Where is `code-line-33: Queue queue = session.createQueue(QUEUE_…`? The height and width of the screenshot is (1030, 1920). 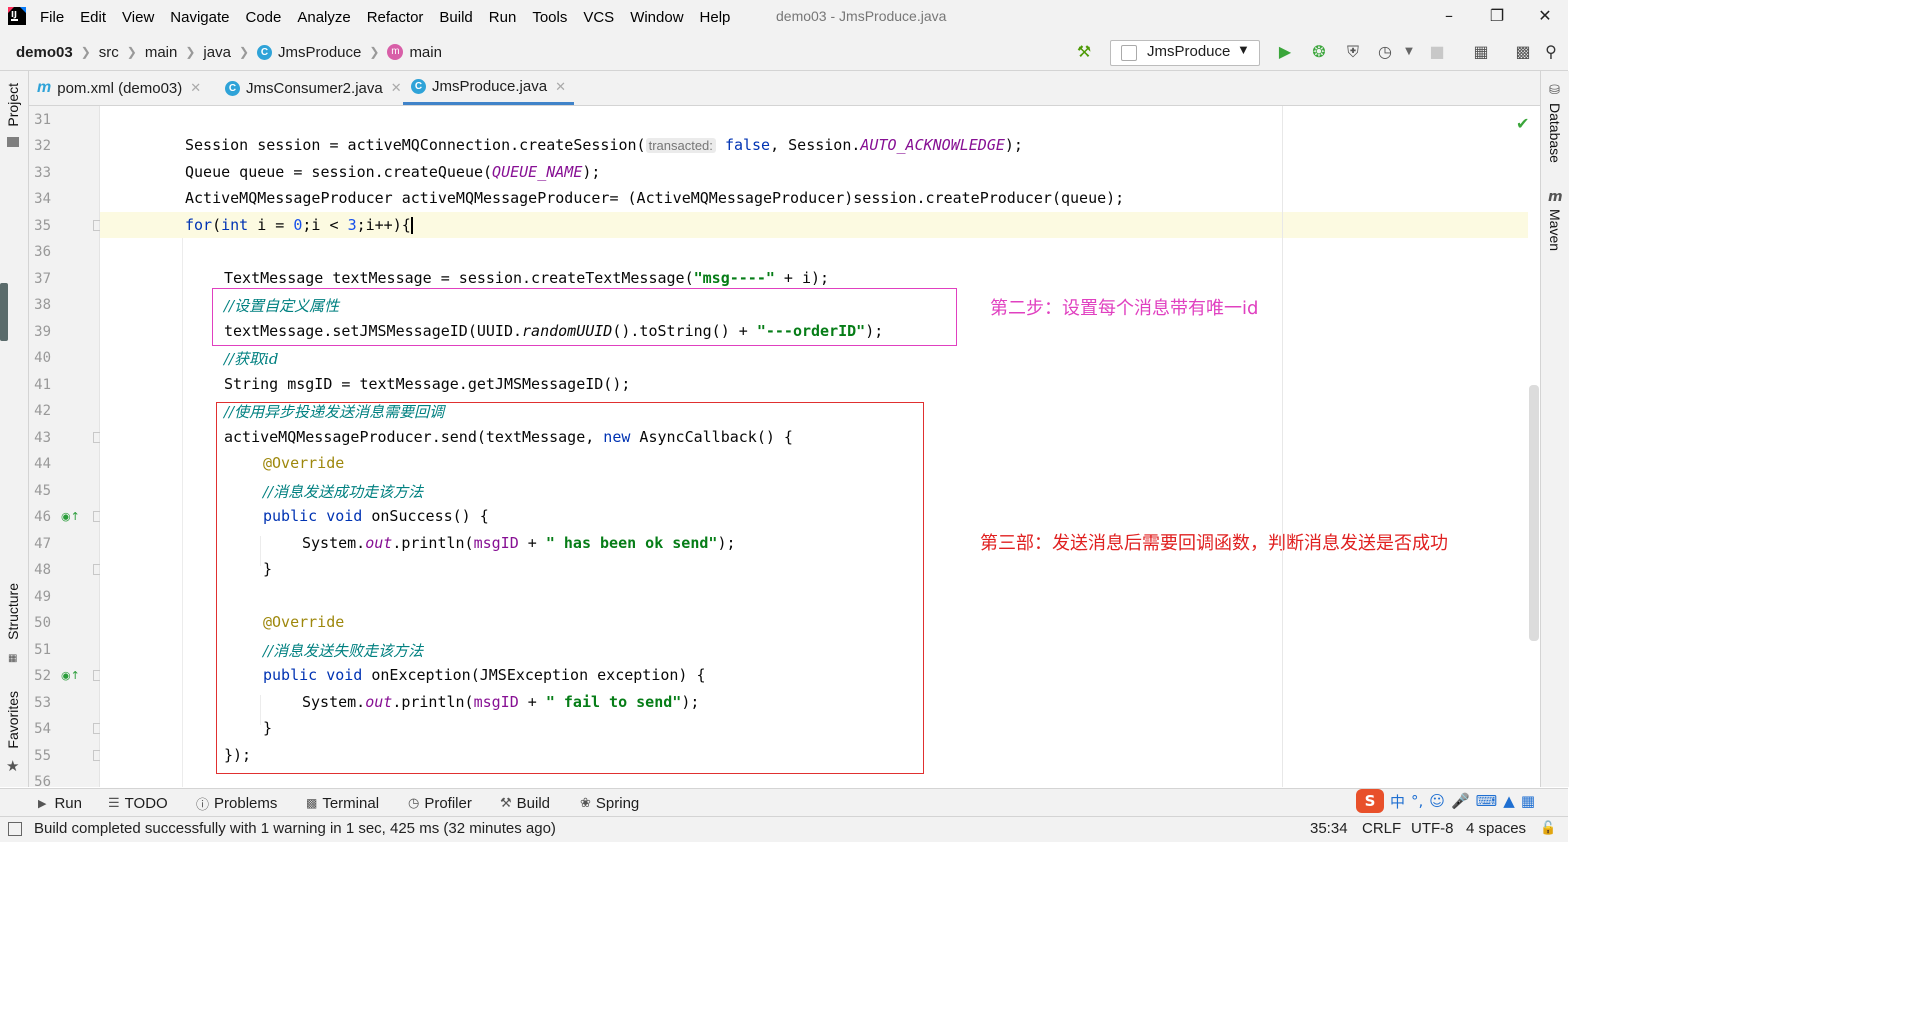
code-line-33: Queue queue = session.createQueue(QUEUE_… is located at coordinates (393, 172).